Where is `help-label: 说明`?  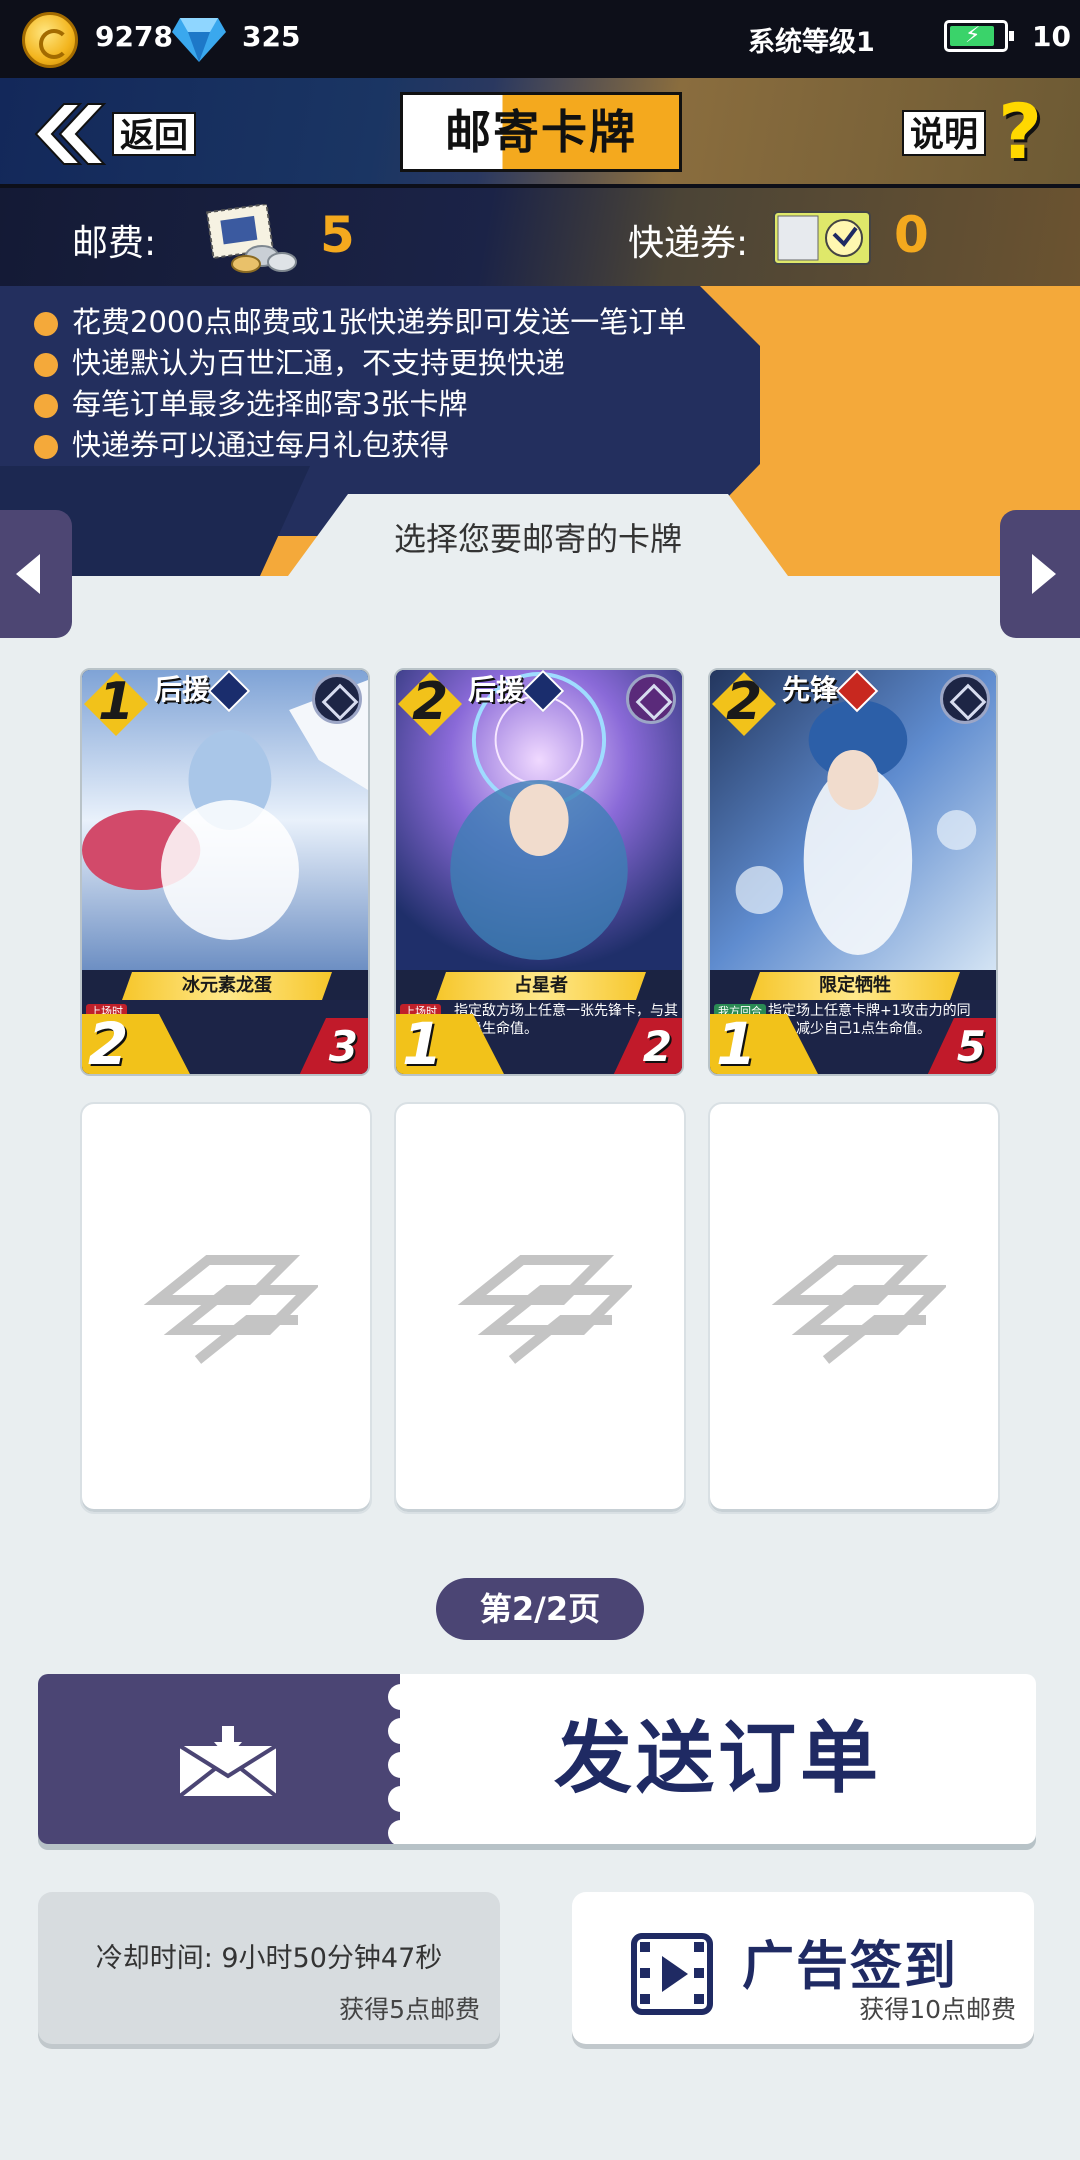 help-label: 说明 is located at coordinates (944, 133).